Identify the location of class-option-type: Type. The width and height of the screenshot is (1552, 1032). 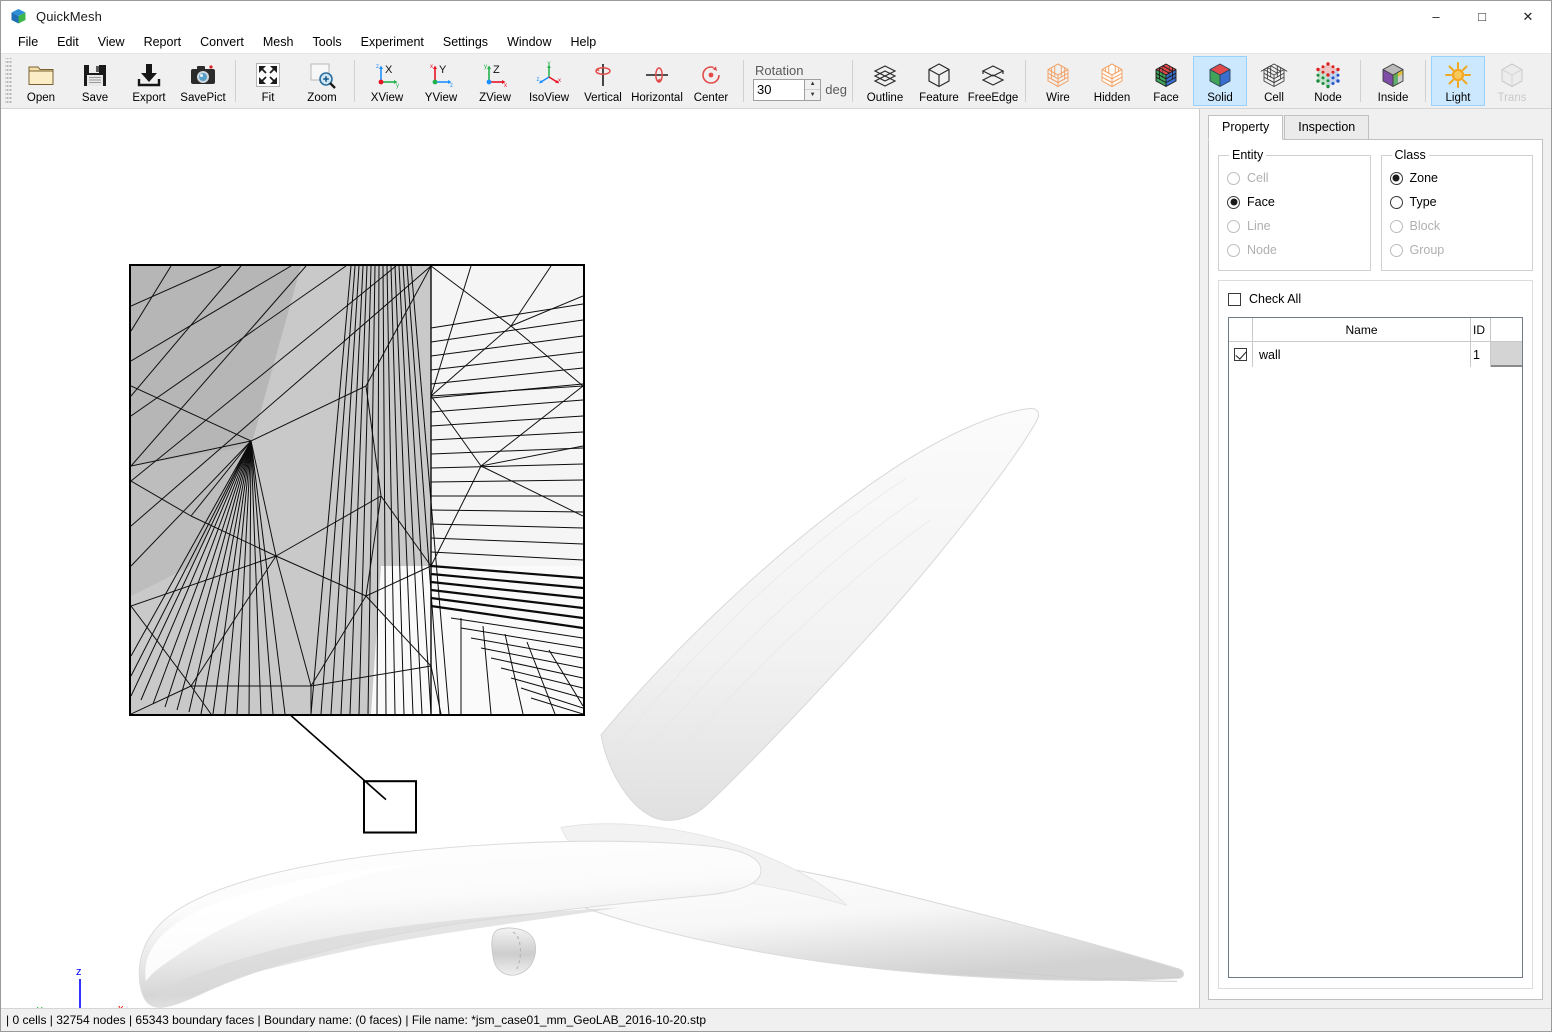
(1458, 202).